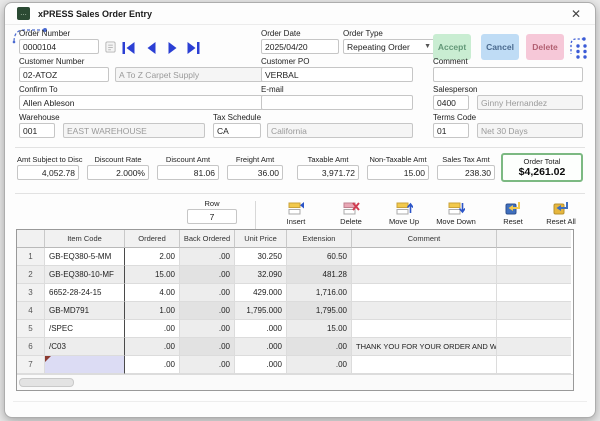  I want to click on move-up-button: Move Up, so click(404, 213).